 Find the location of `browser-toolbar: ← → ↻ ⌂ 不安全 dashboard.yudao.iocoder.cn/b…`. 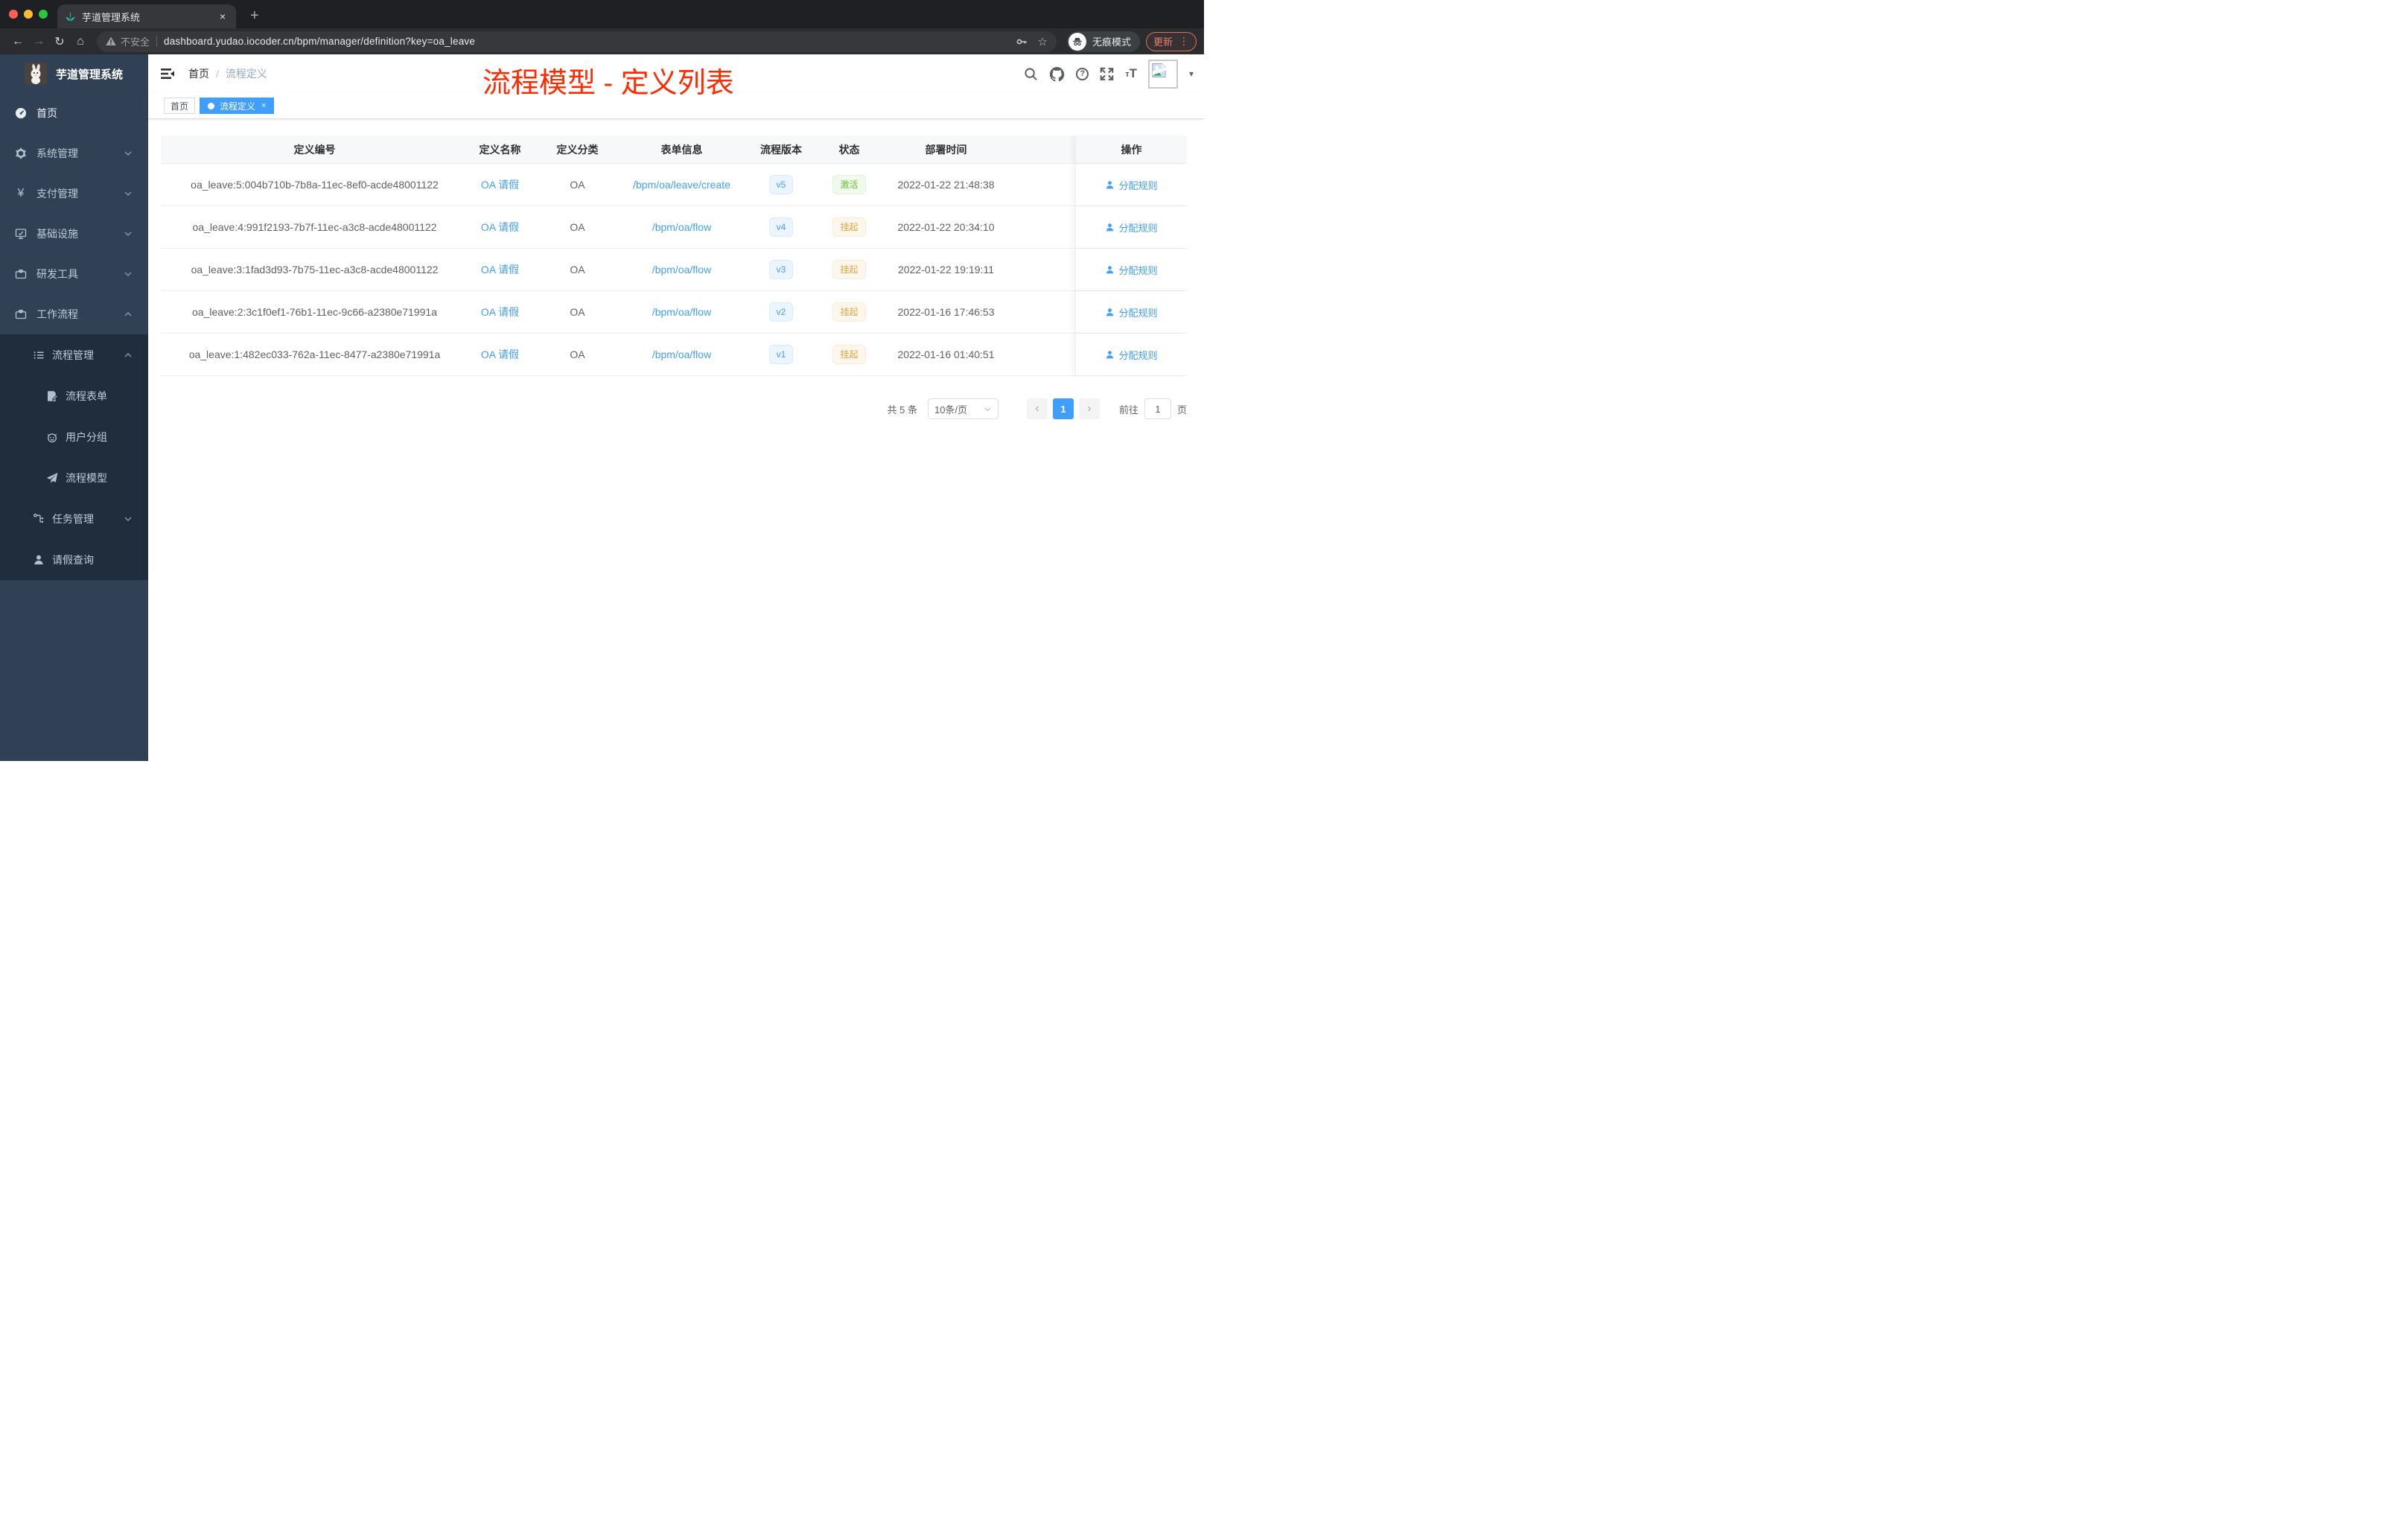

browser-toolbar: ← → ↻ ⌂ 不安全 dashboard.yudao.iocoder.cn/b… is located at coordinates (602, 41).